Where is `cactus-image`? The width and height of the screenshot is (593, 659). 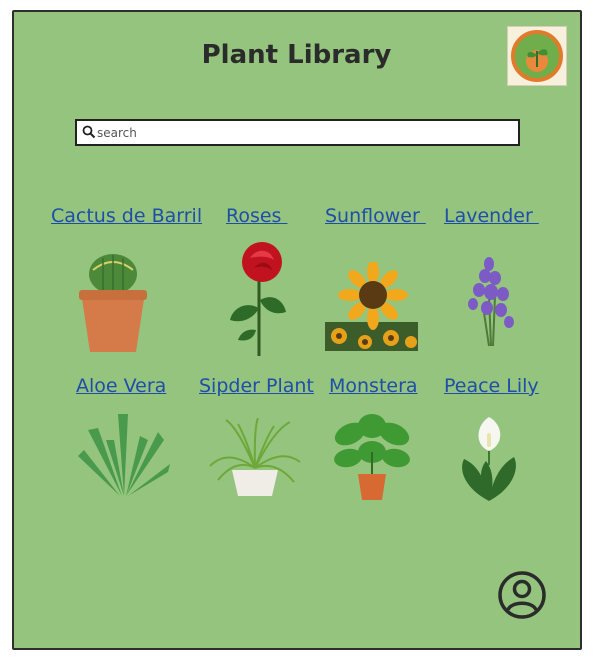 cactus-image is located at coordinates (113, 304).